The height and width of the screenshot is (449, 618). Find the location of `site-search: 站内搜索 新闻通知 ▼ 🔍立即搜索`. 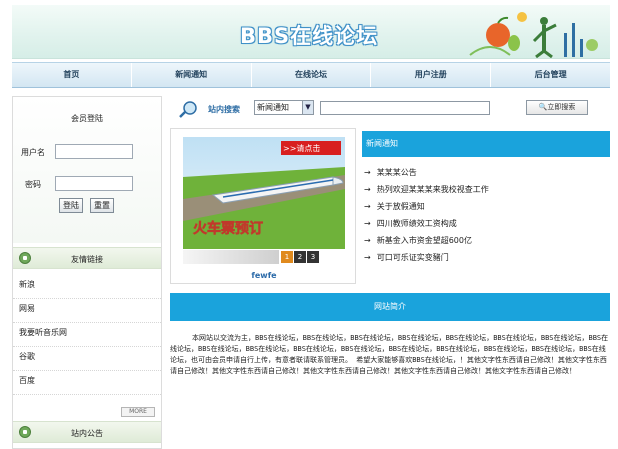

site-search: 站内搜索 新闻通知 ▼ 🔍立即搜索 is located at coordinates (390, 109).